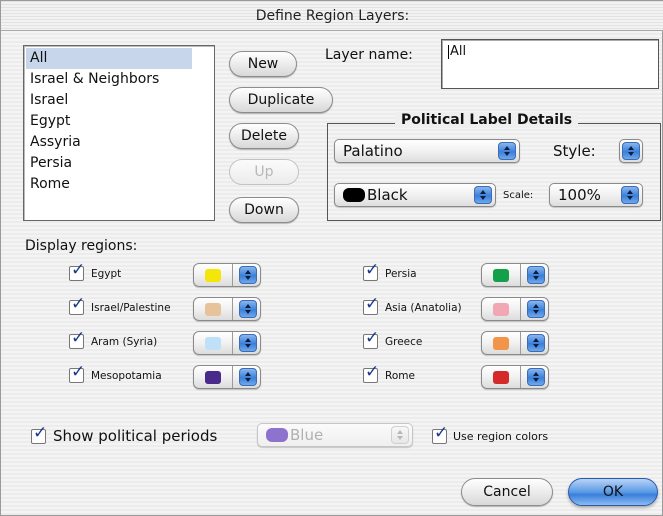  Describe the element at coordinates (515, 309) in the screenshot. I see `asia-anatolia-color-popup` at that location.